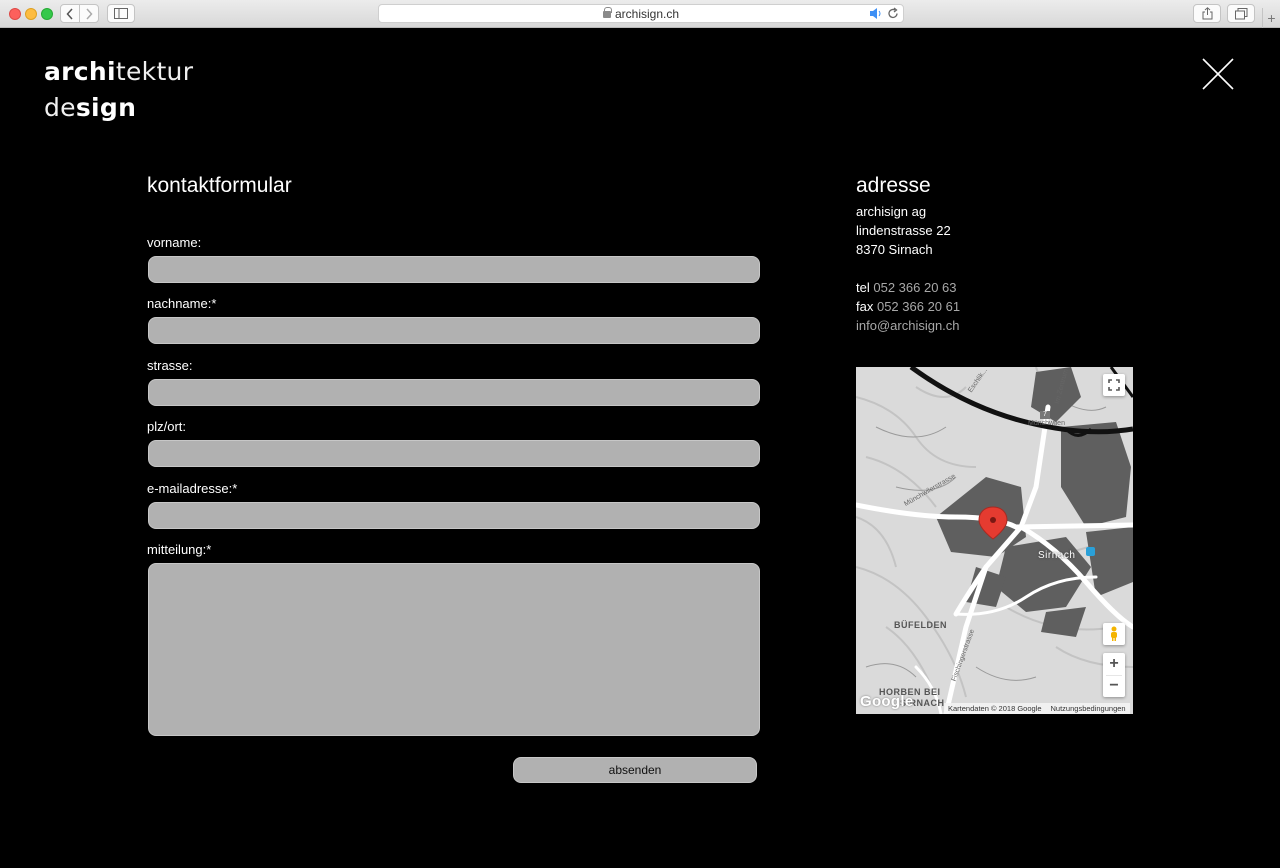  I want to click on share-icon, so click(1207, 13).